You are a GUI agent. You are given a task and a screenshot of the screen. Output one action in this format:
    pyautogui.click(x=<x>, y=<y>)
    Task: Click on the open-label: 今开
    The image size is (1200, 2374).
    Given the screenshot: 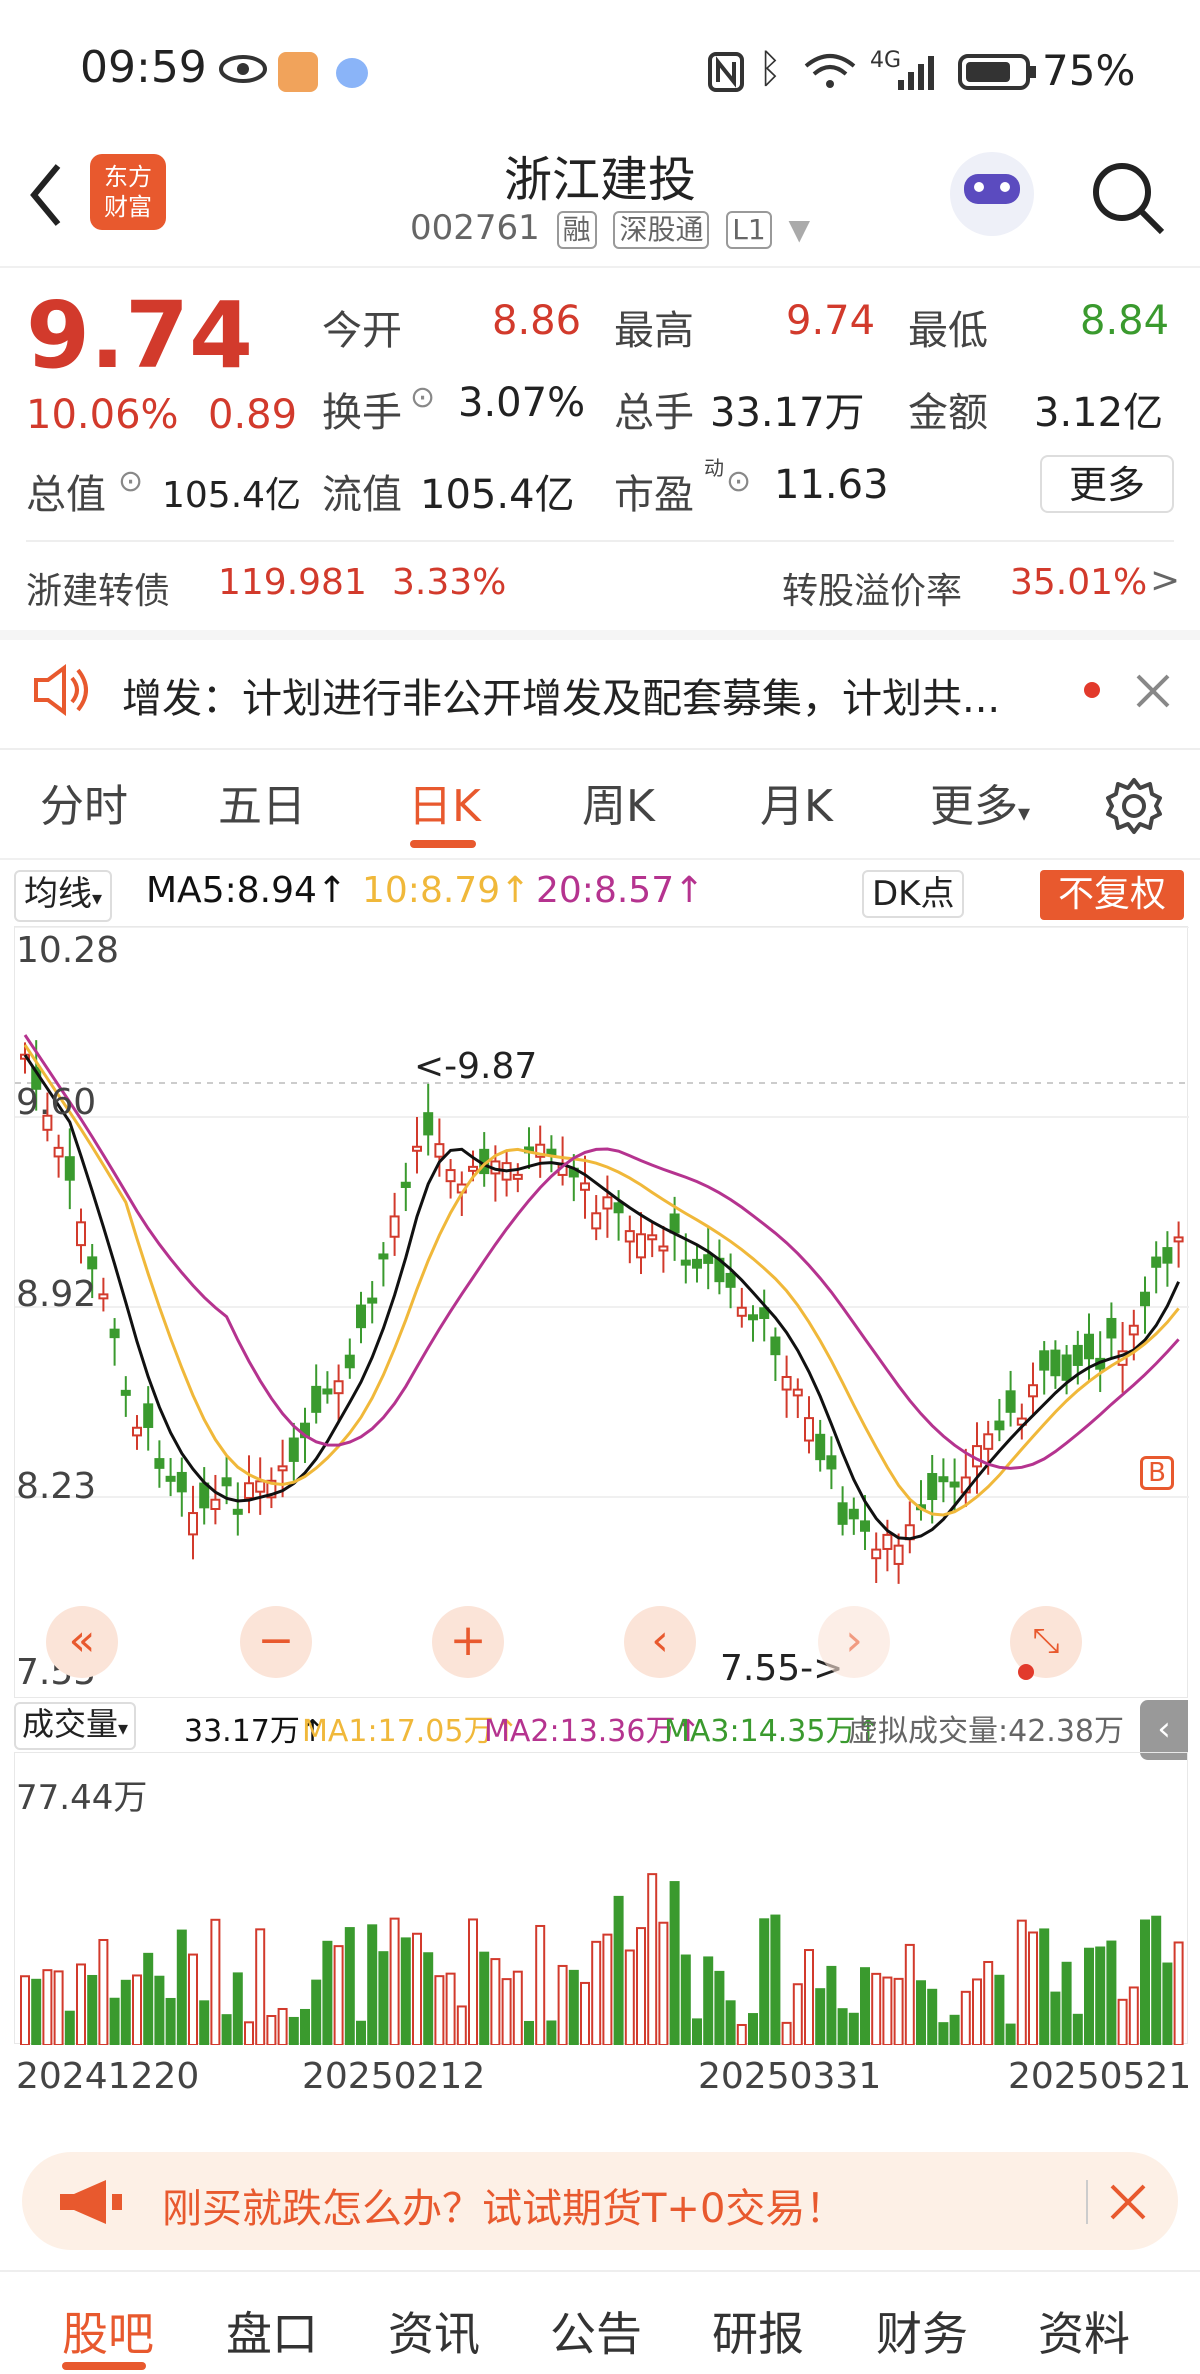 What is the action you would take?
    pyautogui.click(x=362, y=331)
    